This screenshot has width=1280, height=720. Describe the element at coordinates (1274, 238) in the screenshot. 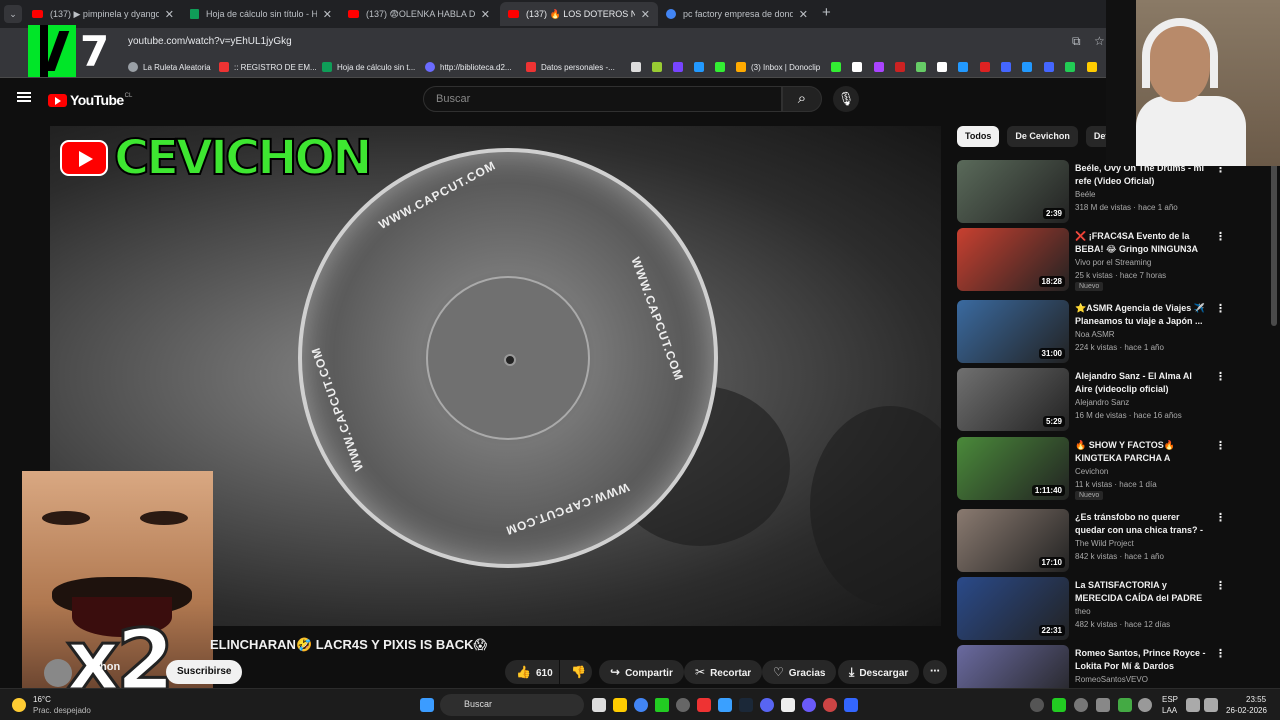

I see `scrollbar-thumb` at that location.